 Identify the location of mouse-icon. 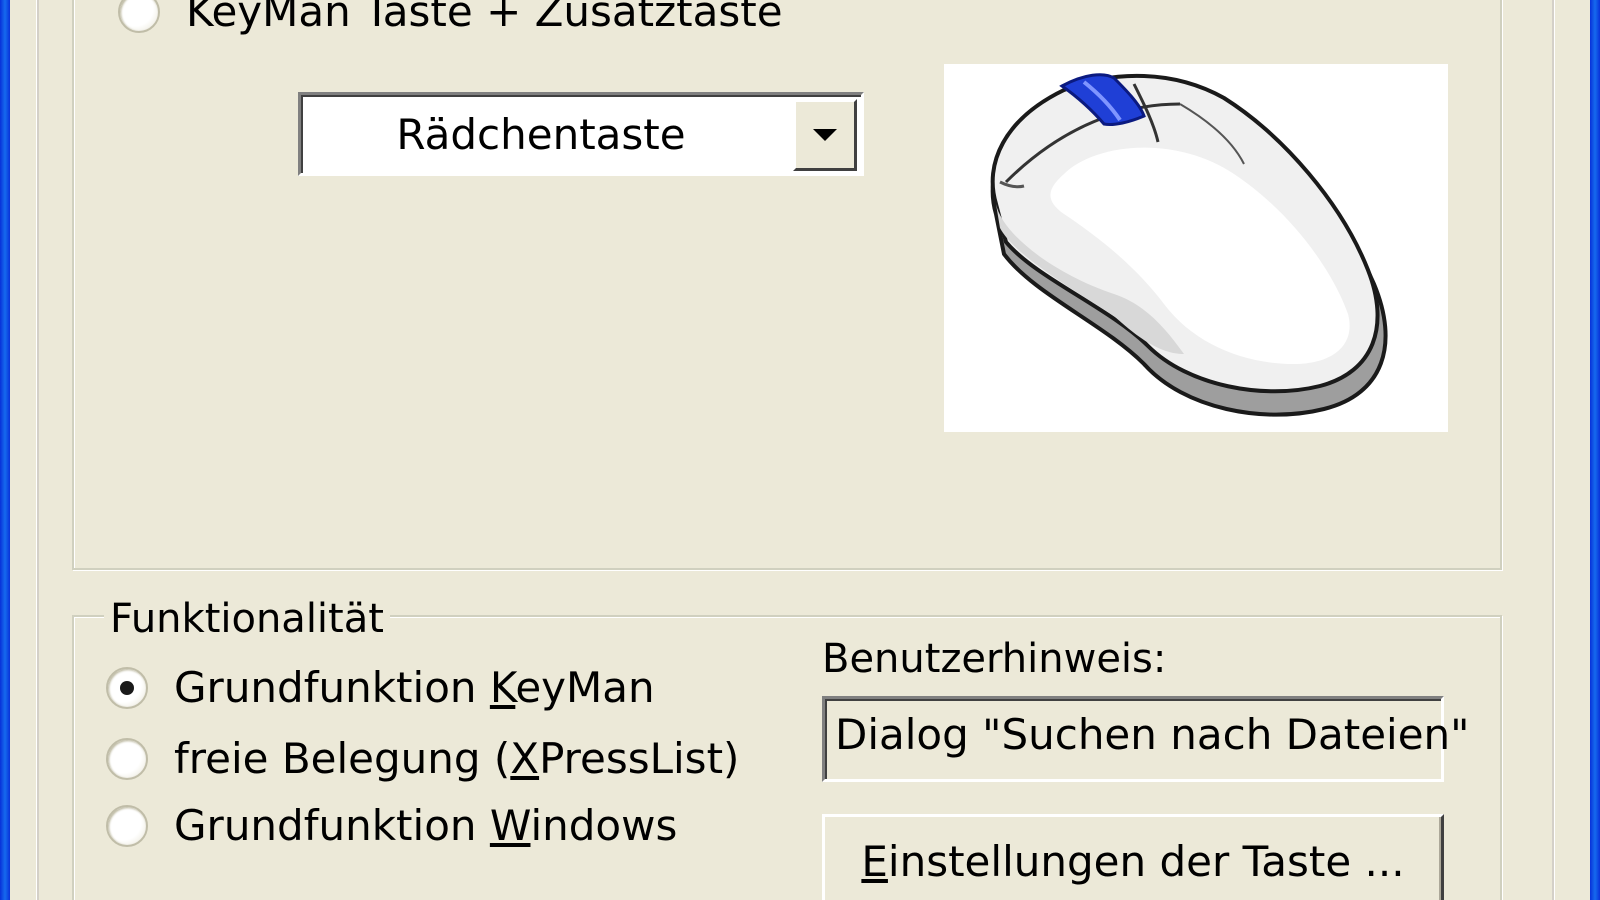
(1189, 245).